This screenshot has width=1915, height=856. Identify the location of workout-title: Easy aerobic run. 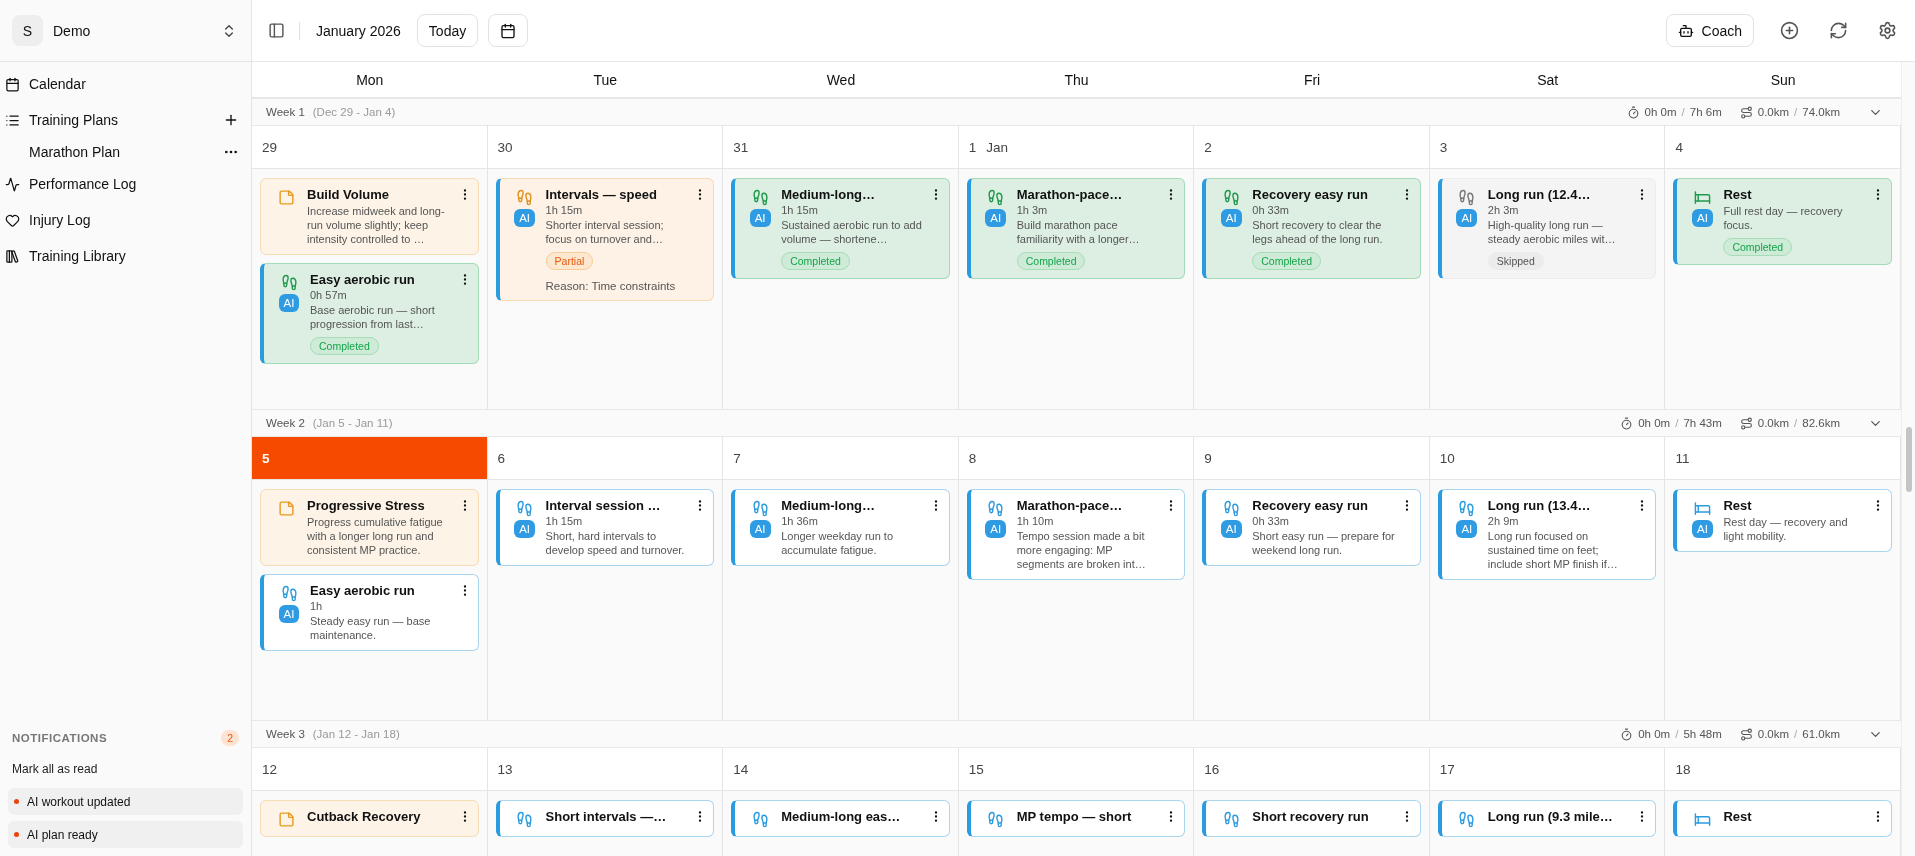
(363, 279).